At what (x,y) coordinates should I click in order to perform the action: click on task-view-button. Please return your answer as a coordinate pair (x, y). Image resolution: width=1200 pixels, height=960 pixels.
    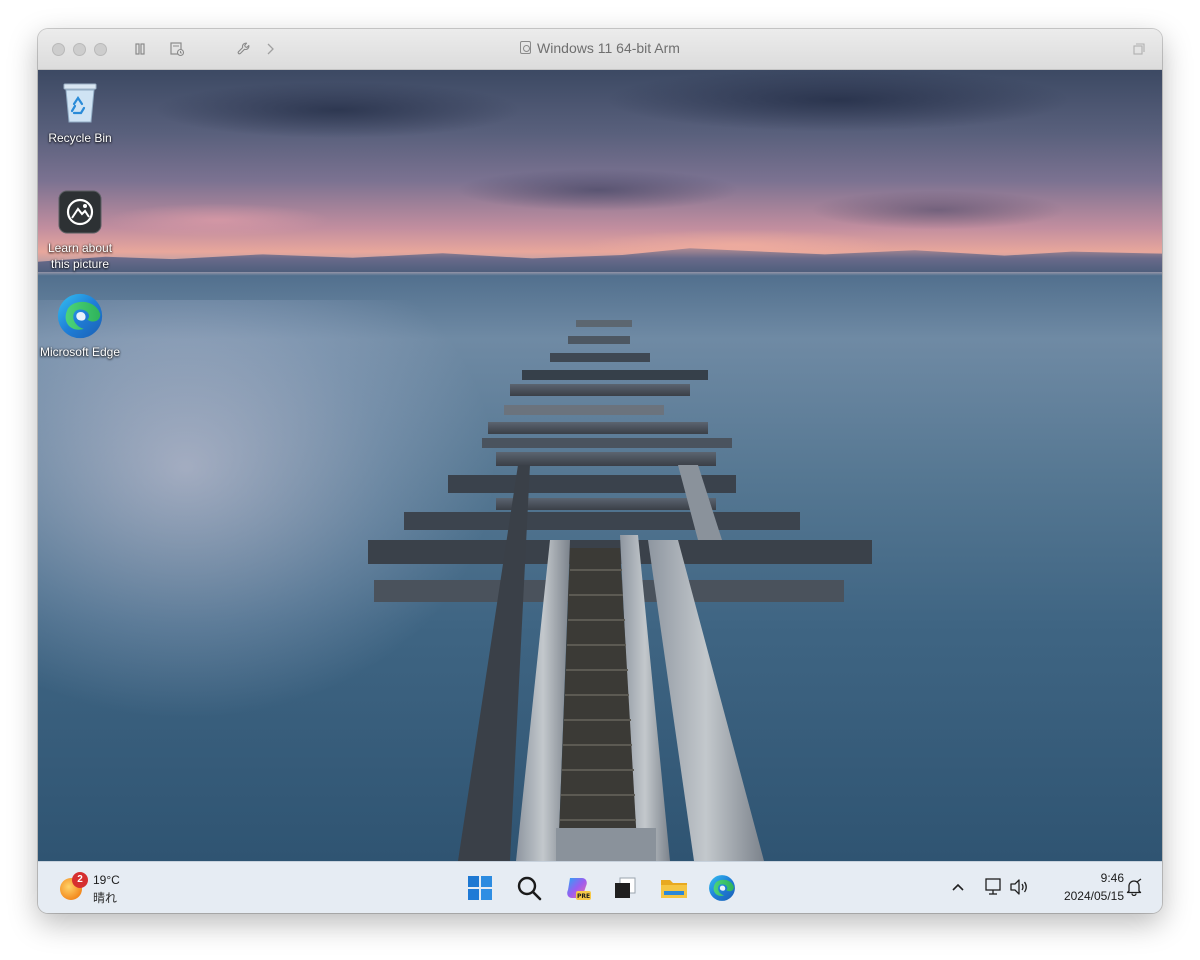
    Looking at the image, I should click on (625, 888).